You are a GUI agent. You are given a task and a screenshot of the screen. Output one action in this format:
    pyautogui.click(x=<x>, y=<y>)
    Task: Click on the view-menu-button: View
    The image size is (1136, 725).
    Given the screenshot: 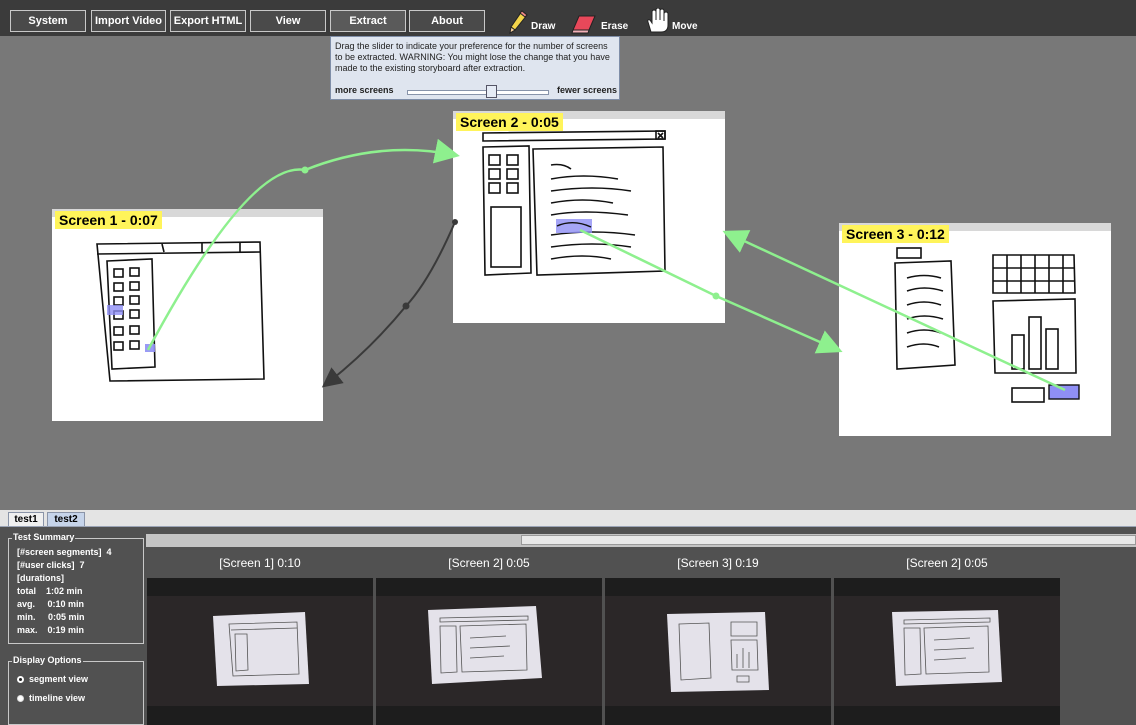 What is the action you would take?
    pyautogui.click(x=288, y=21)
    